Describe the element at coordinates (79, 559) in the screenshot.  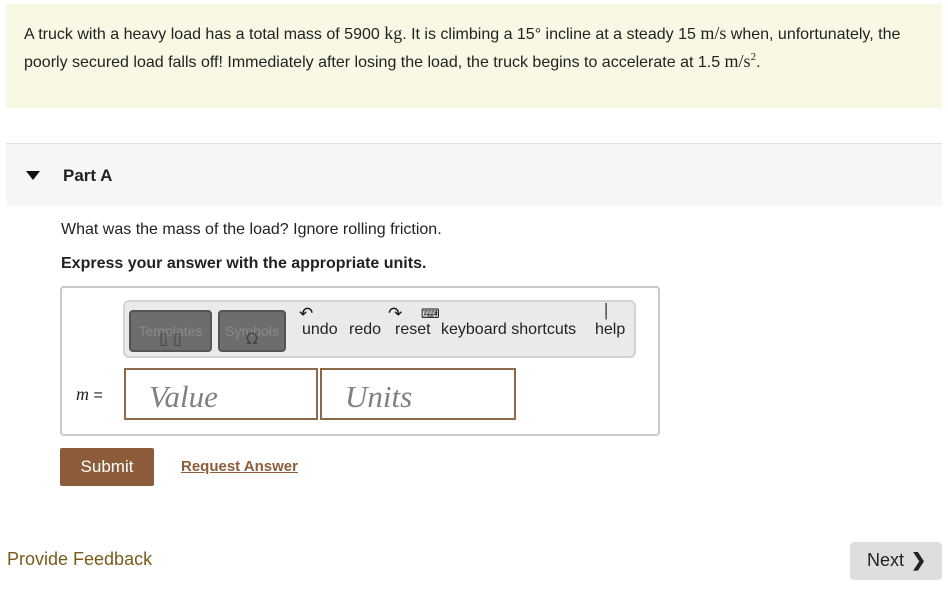
I see `provide-feedback-link: Provide Feedback` at that location.